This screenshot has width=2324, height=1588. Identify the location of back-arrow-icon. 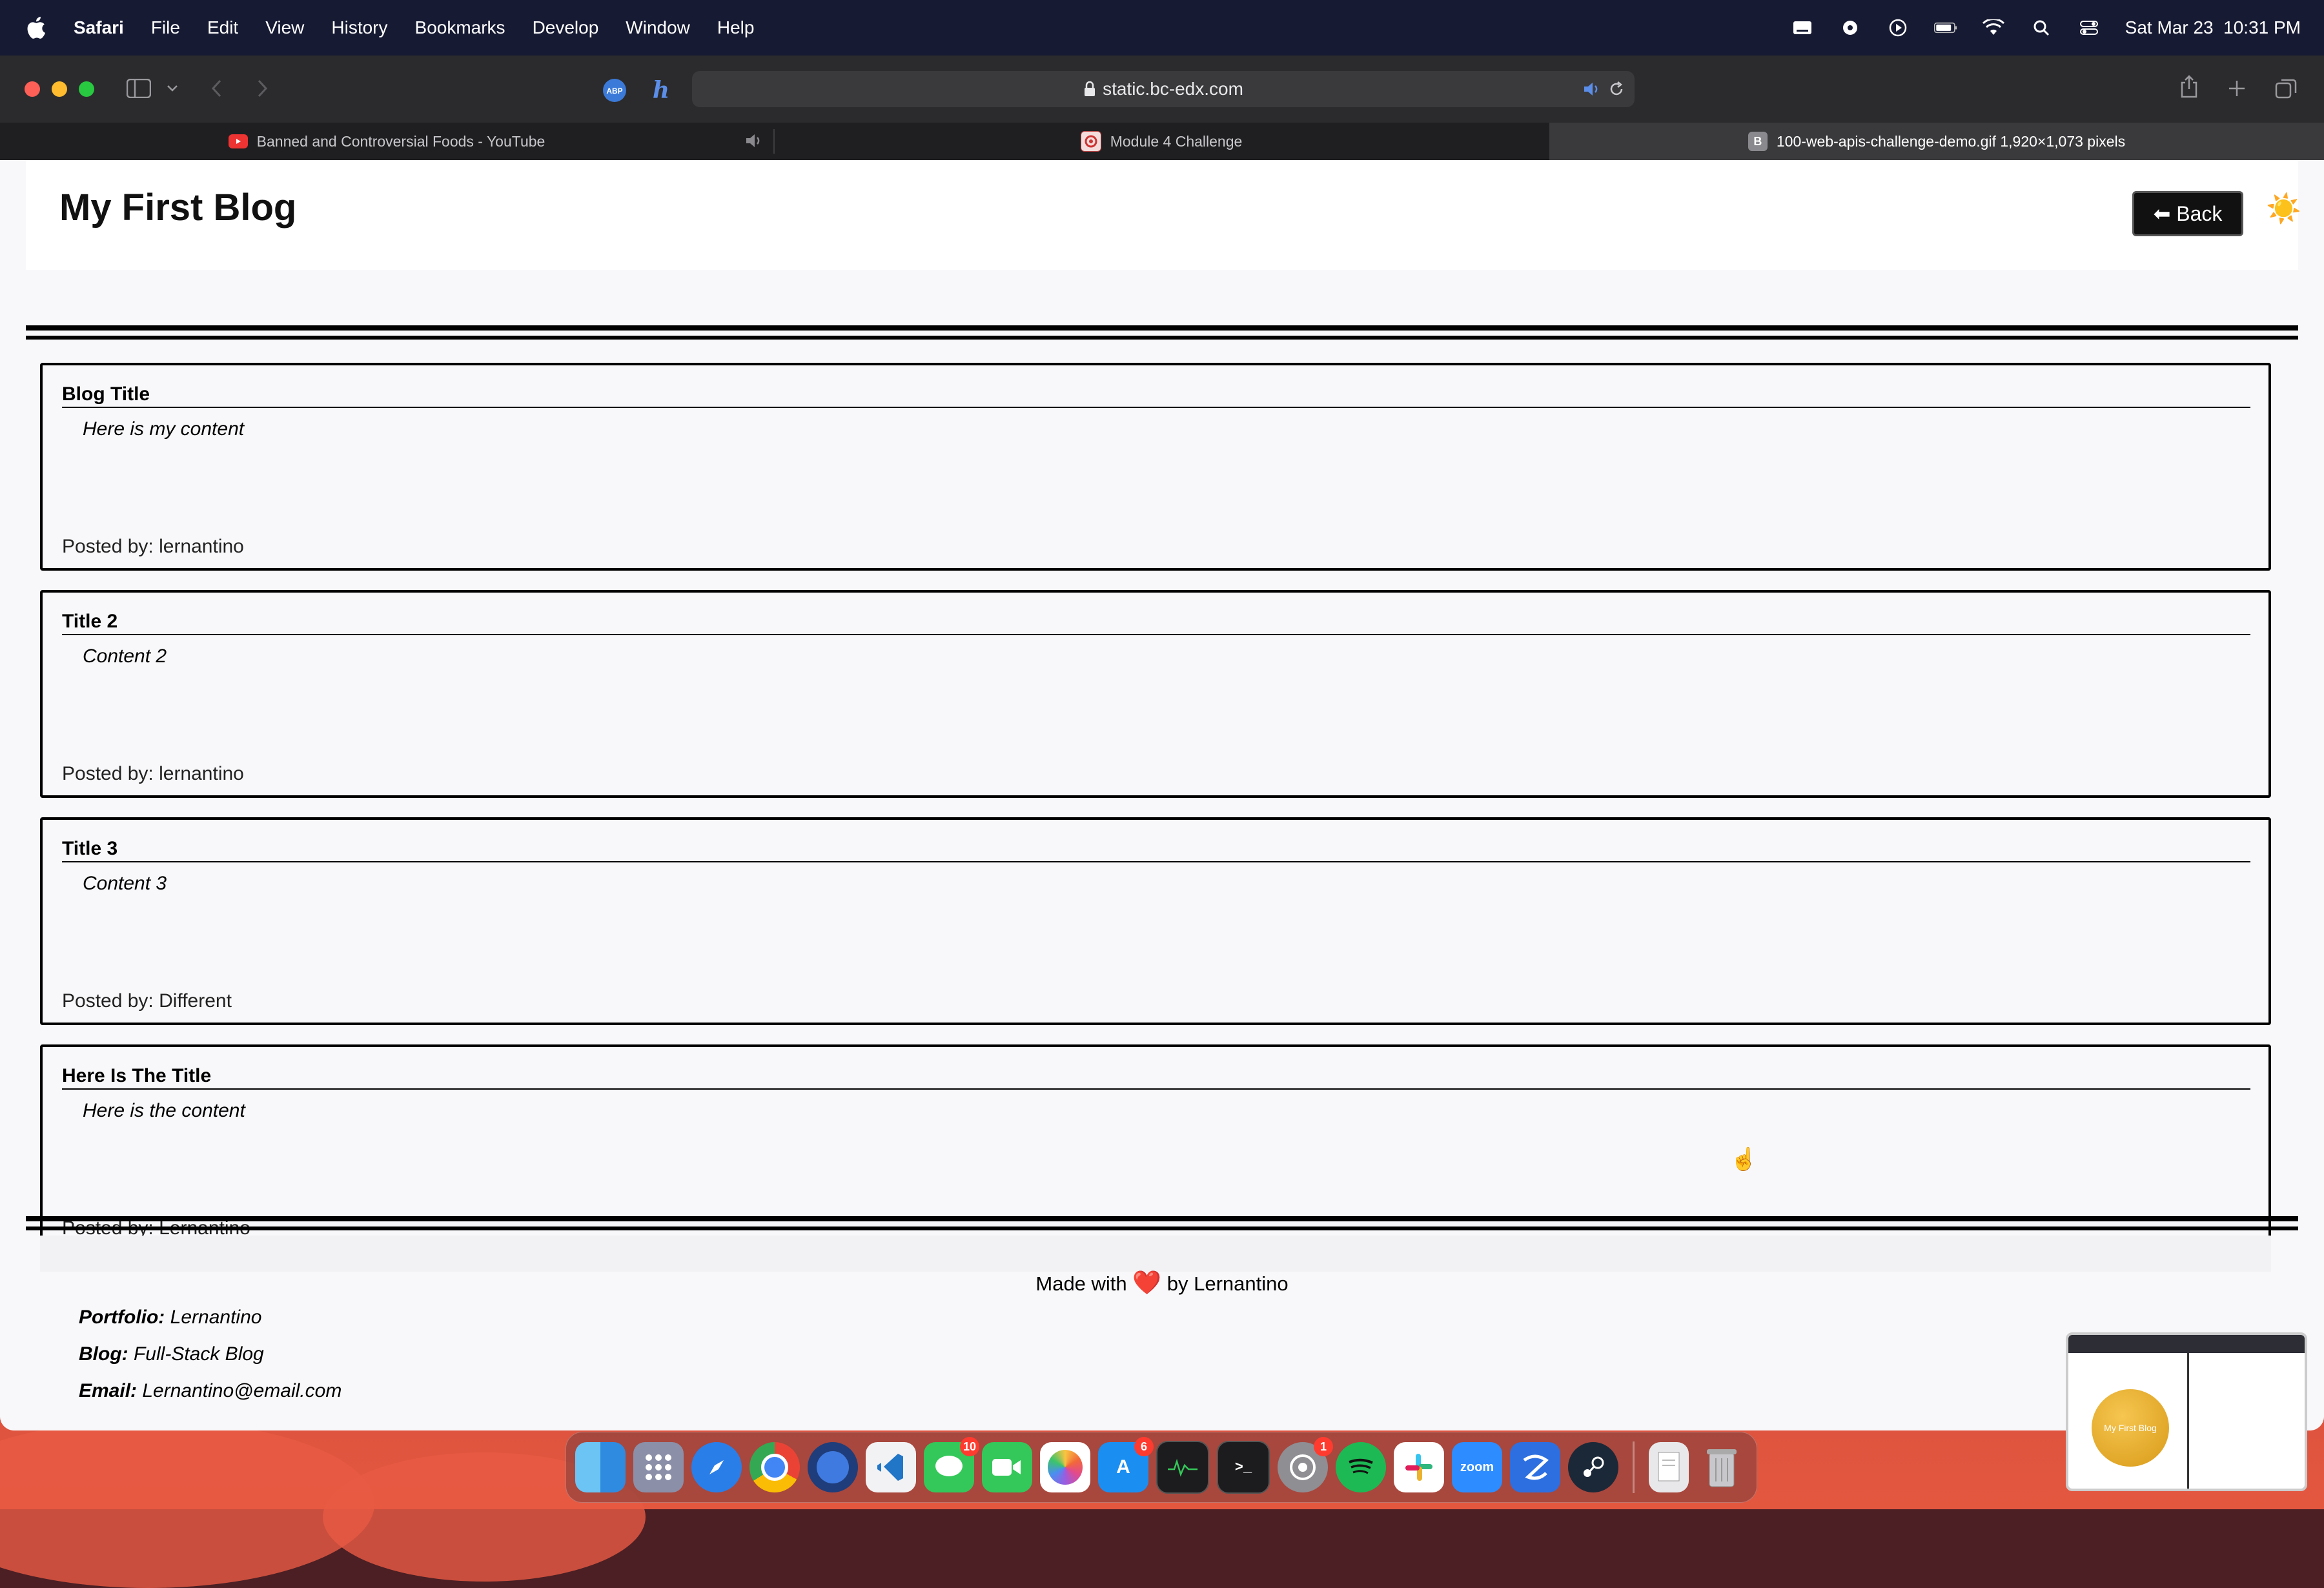
(216, 88).